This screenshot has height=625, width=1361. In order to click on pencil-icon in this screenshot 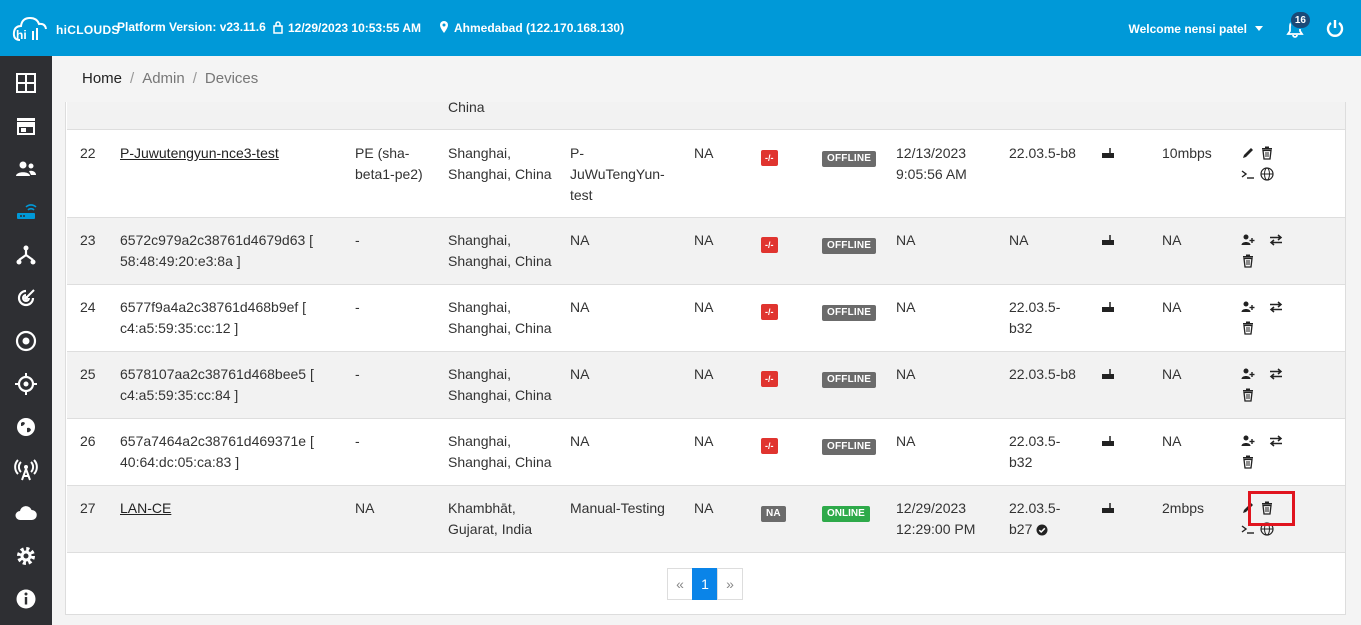, I will do `click(1248, 153)`.